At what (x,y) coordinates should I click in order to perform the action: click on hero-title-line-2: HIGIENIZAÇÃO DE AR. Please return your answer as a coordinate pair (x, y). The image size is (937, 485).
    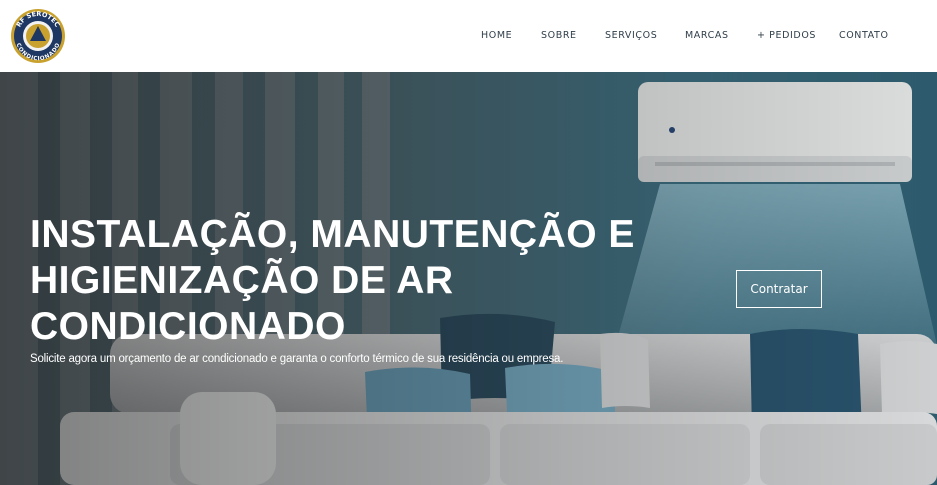
    Looking at the image, I should click on (242, 280).